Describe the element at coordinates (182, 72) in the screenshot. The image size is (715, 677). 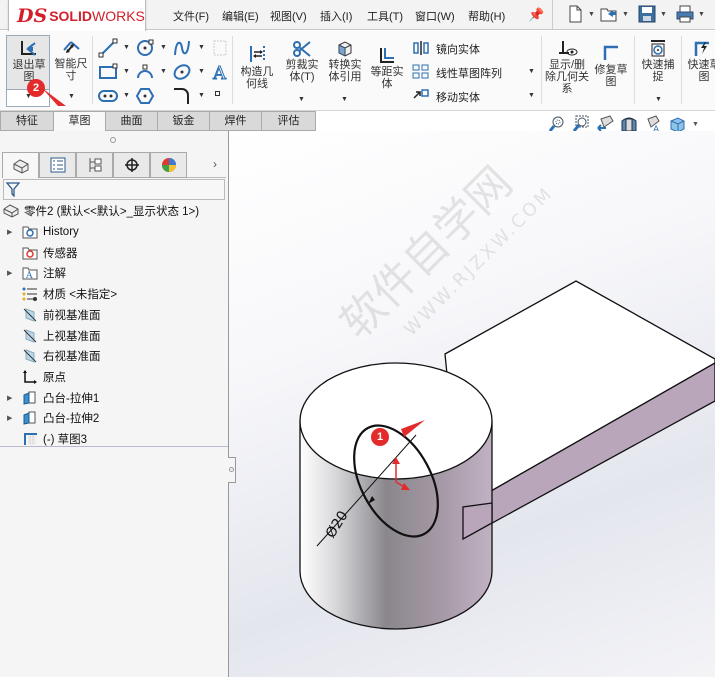
I see `ellipse-tool-icon` at that location.